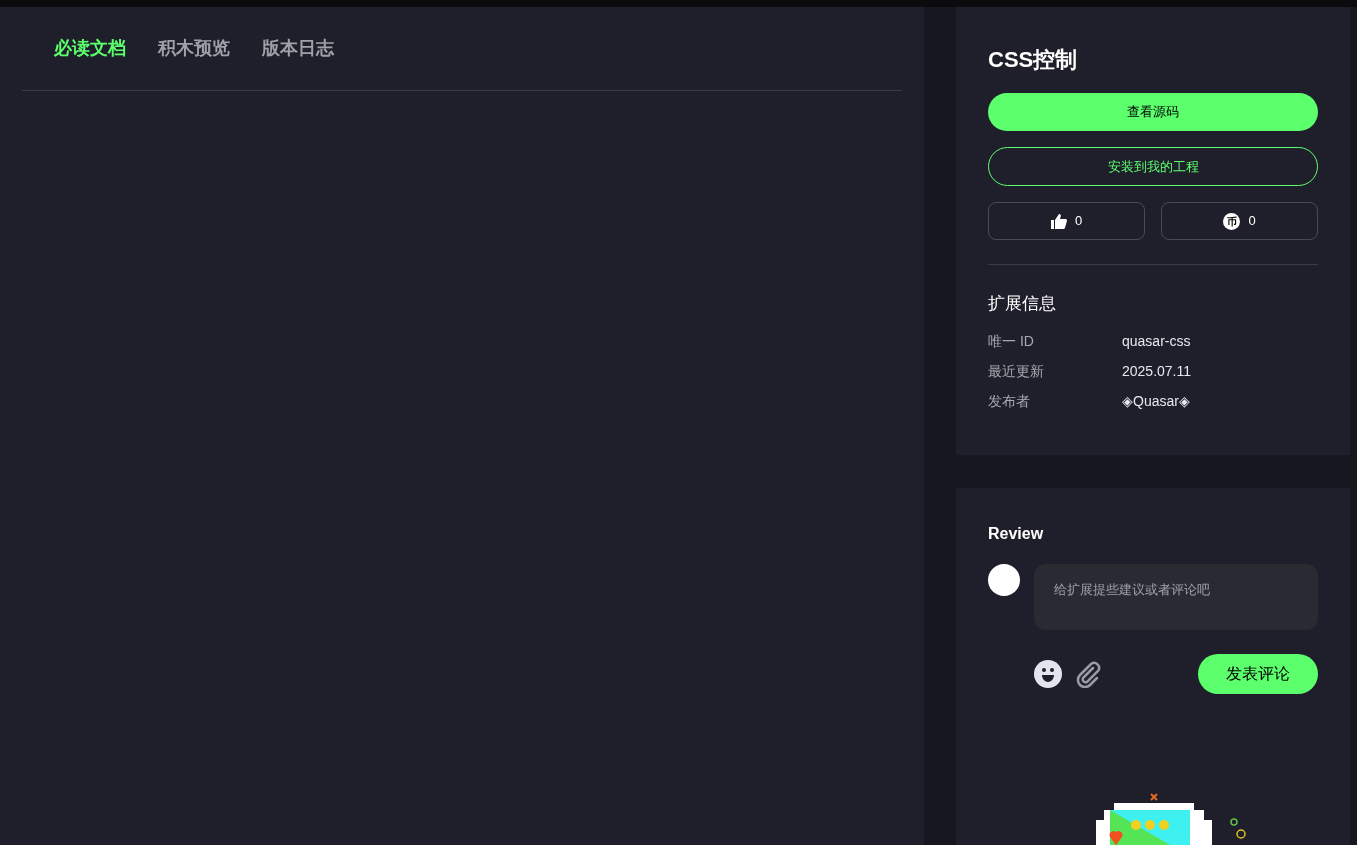  I want to click on thumbs-up-icon, so click(1058, 221).